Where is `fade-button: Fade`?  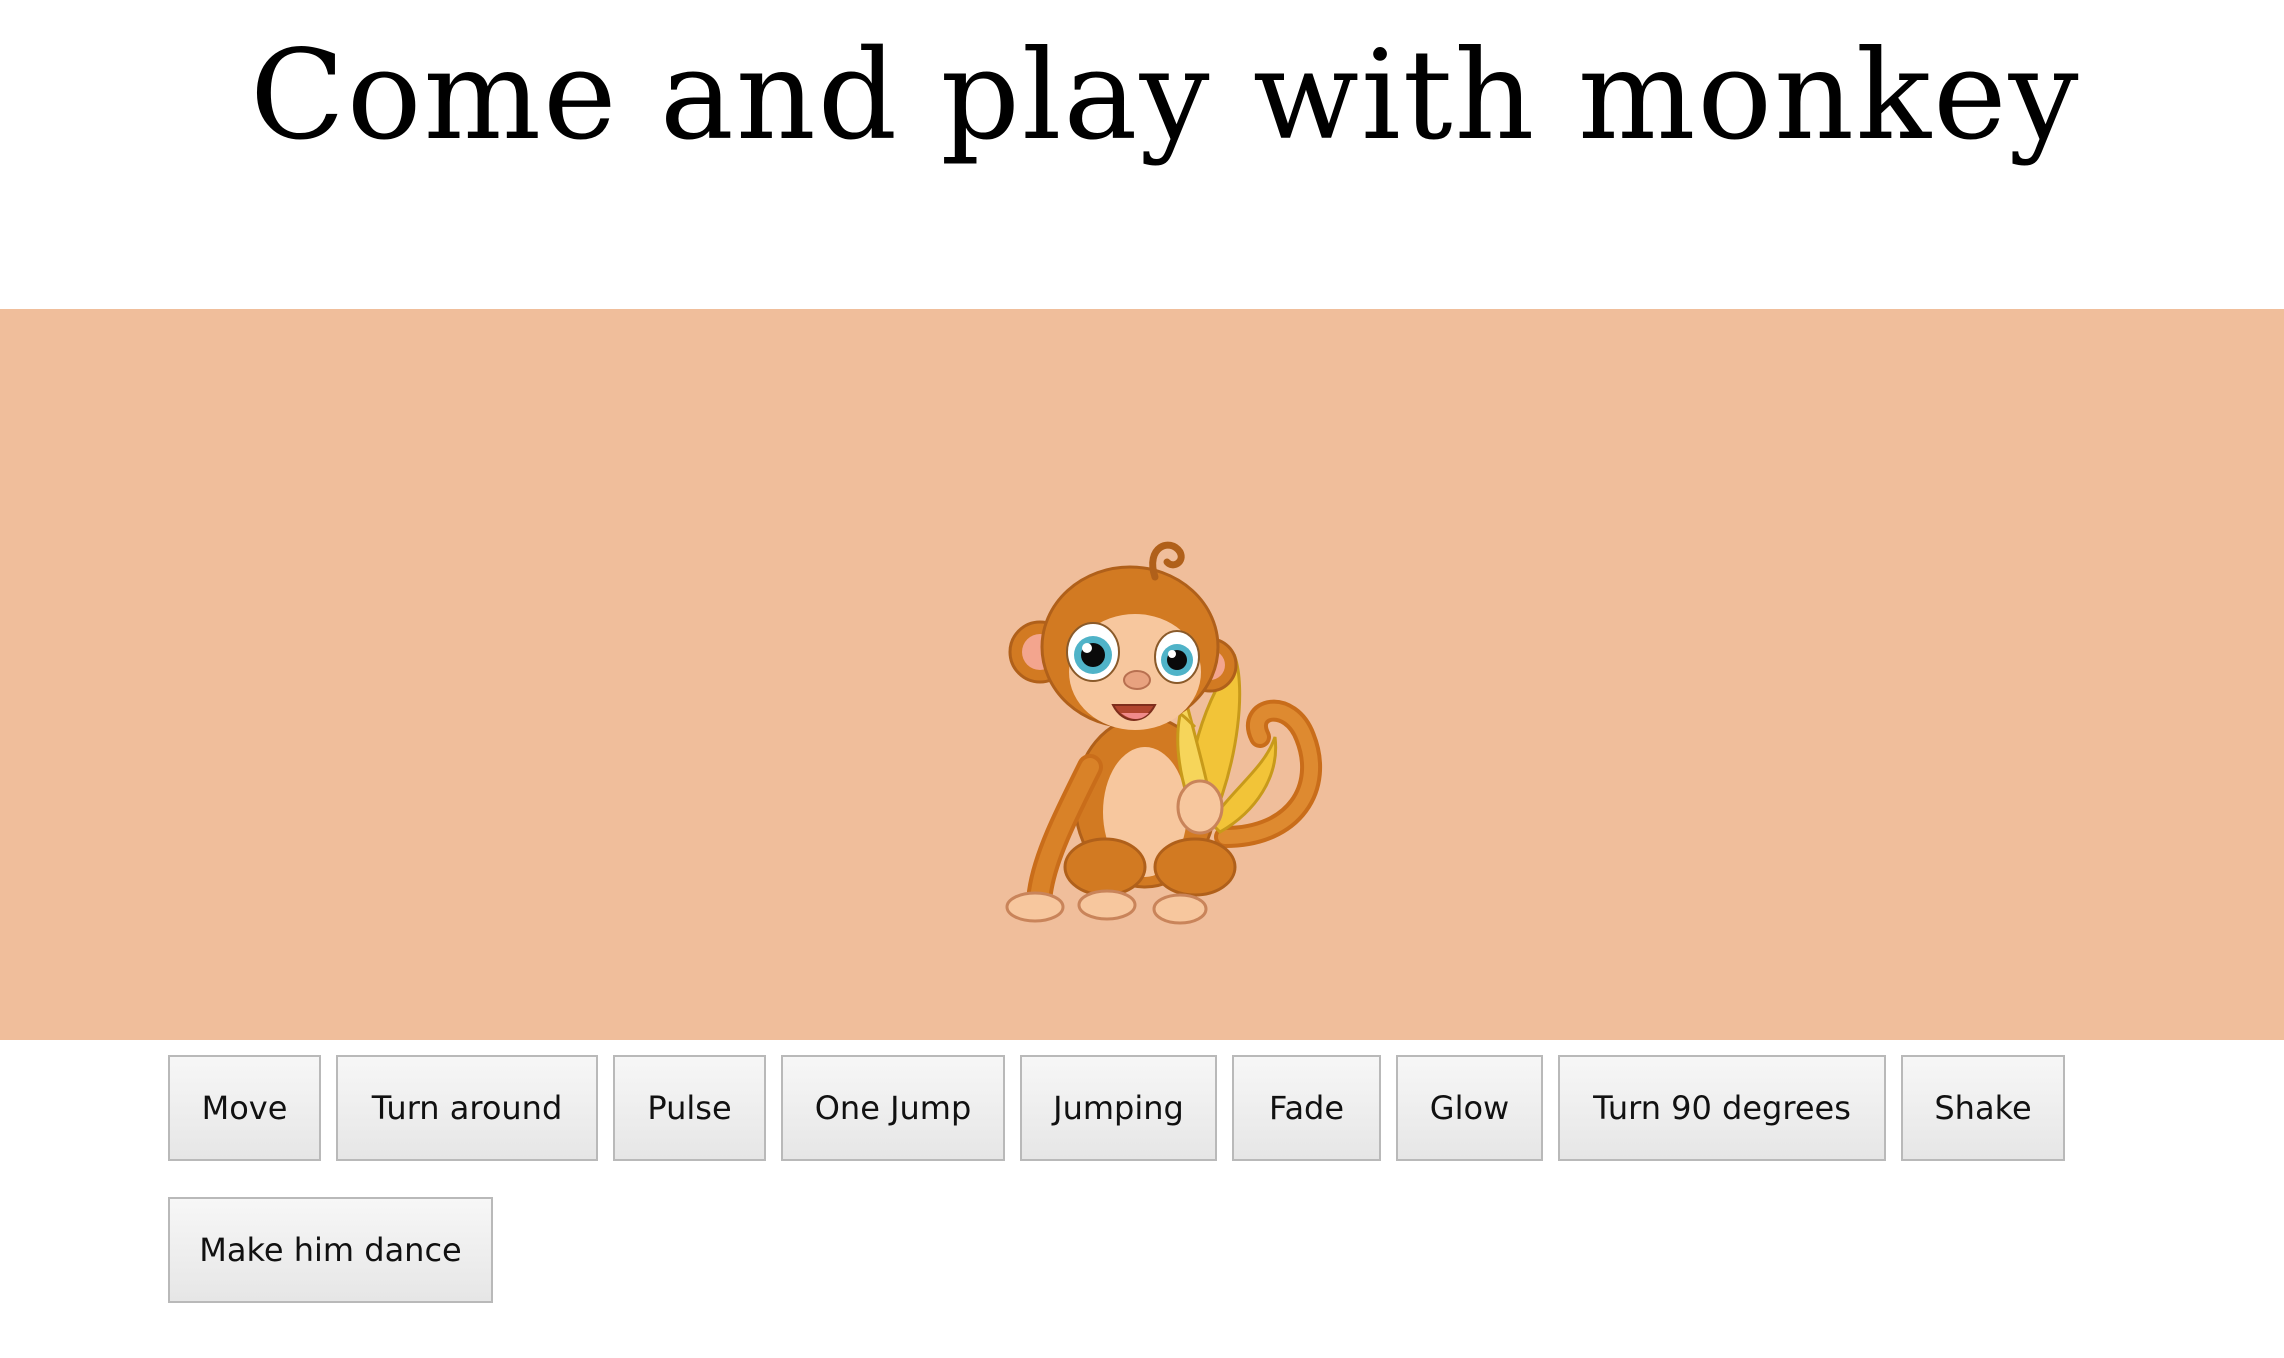
fade-button: Fade is located at coordinates (1306, 1108).